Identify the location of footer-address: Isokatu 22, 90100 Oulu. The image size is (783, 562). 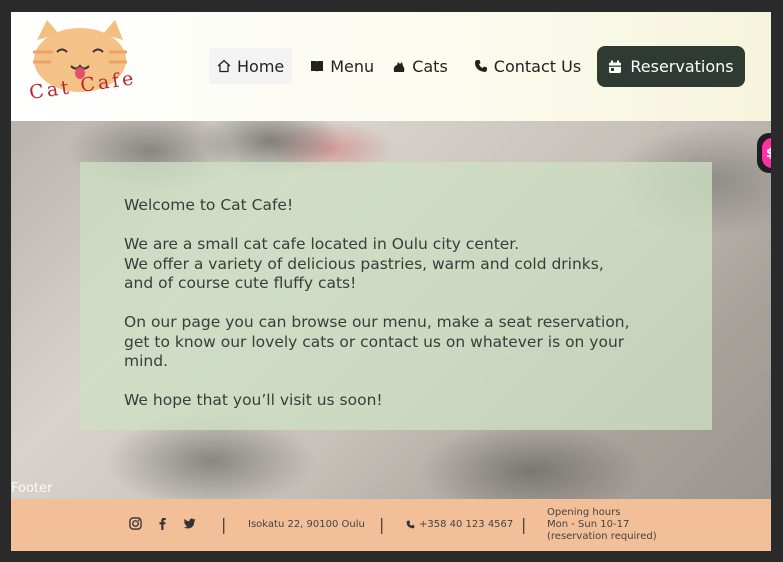
(306, 524).